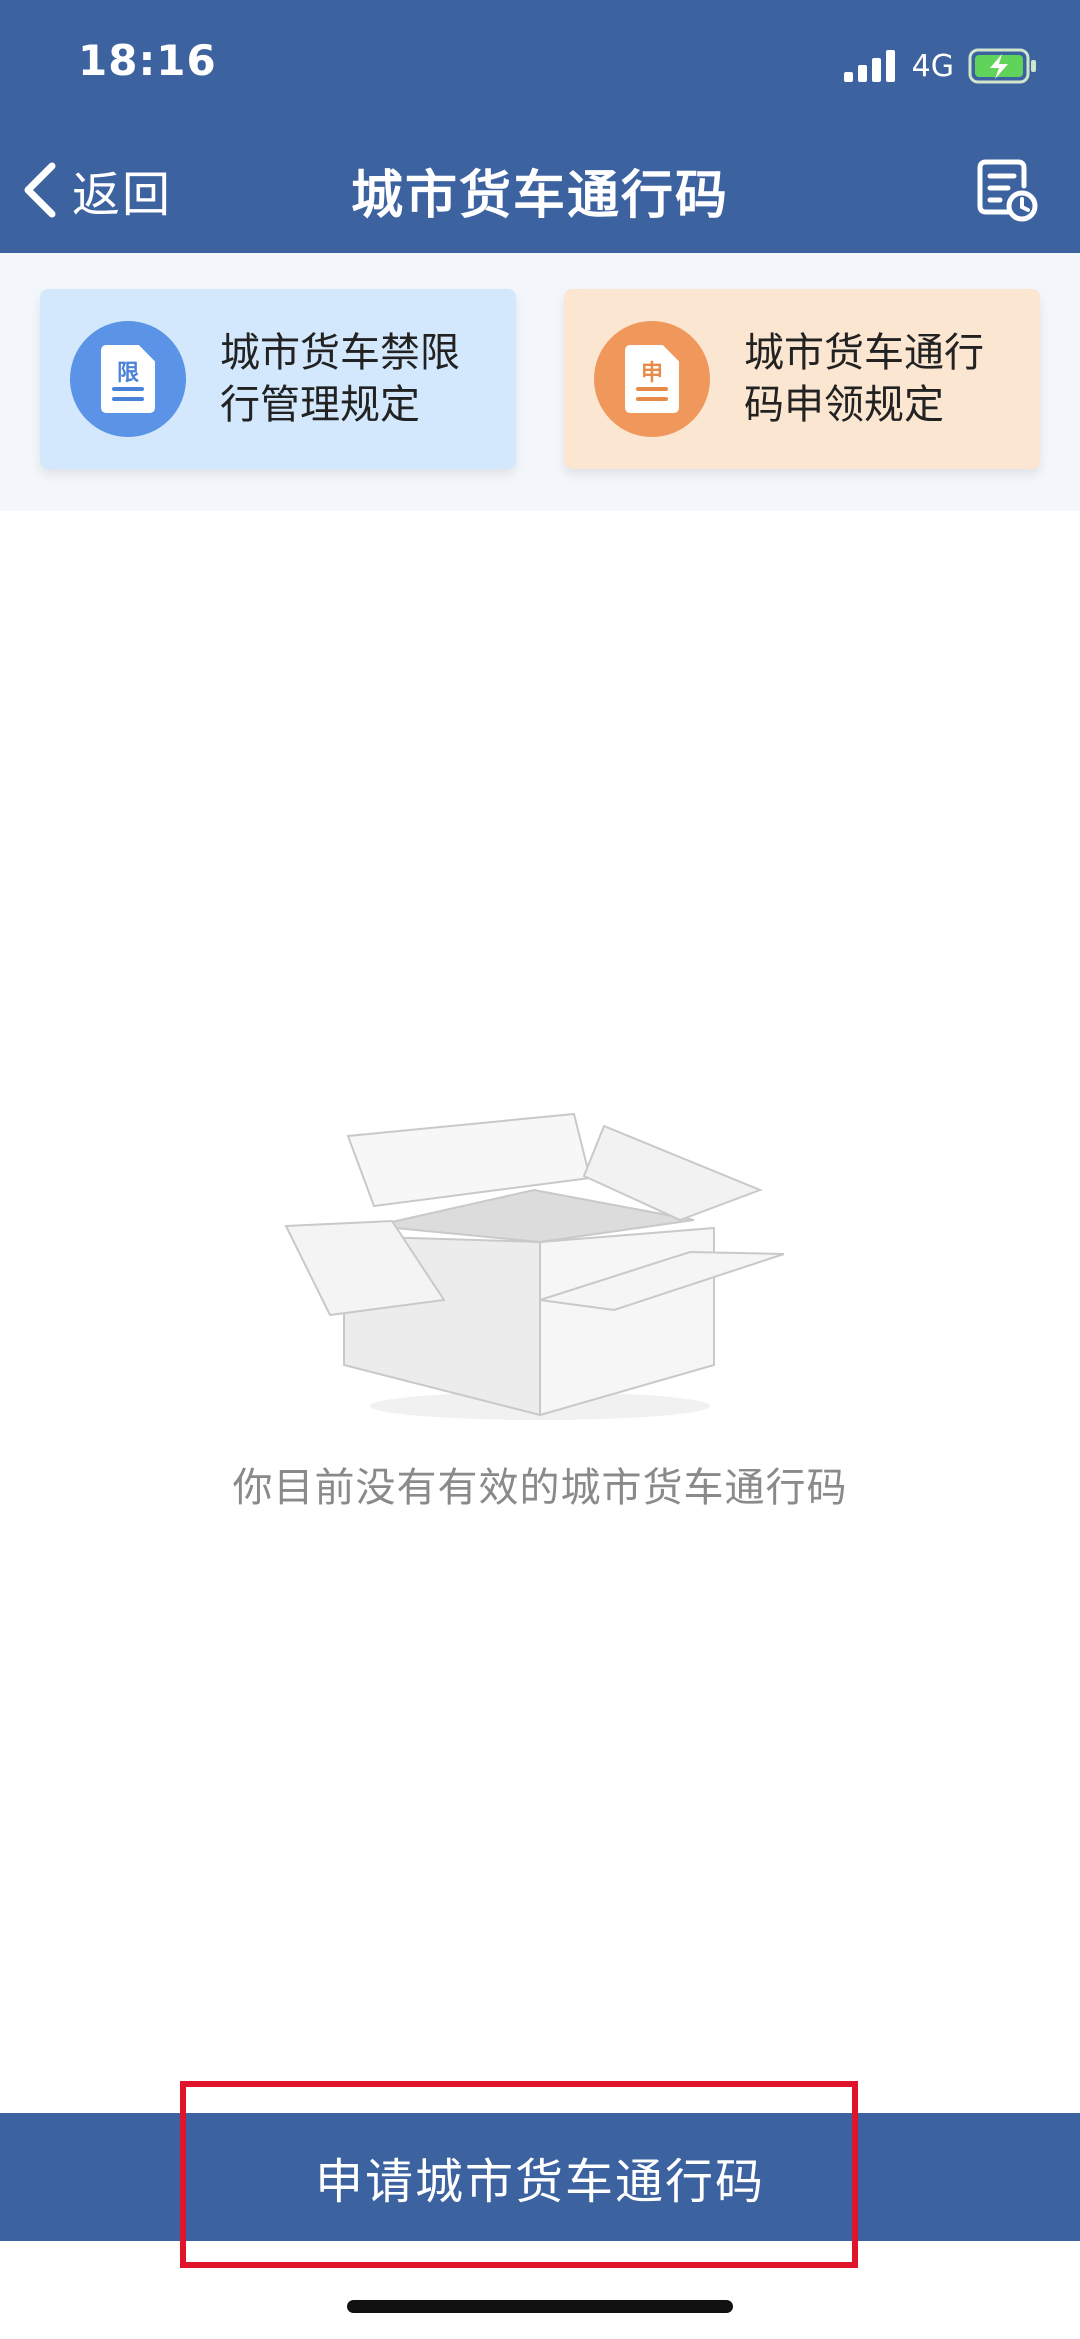 Image resolution: width=1080 pixels, height=2339 pixels. Describe the element at coordinates (540, 2177) in the screenshot. I see `apply-pass-button: 申请城市货车通行码` at that location.